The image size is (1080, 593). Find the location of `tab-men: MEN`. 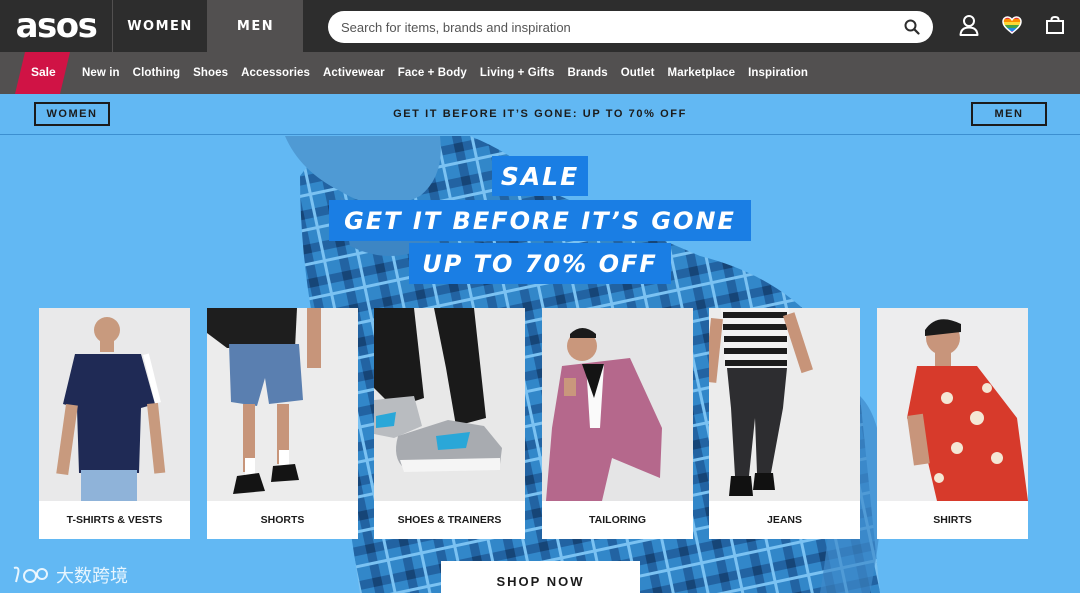

tab-men: MEN is located at coordinates (255, 26).